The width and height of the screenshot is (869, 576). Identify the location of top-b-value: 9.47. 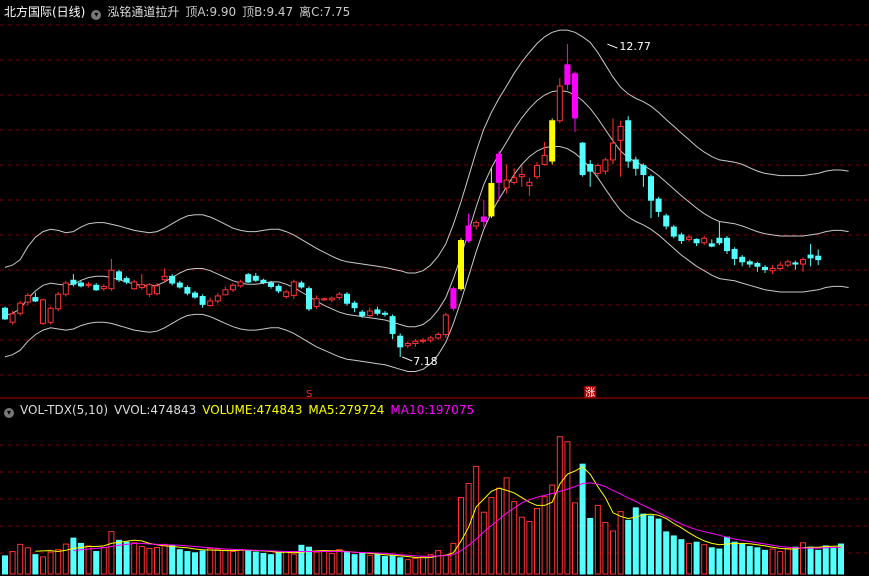
(280, 12).